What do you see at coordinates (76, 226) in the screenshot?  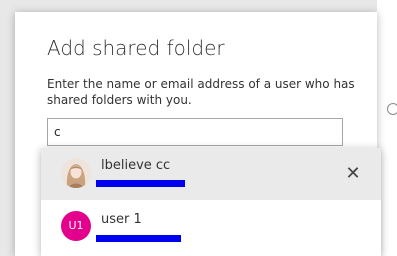 I see `user-avatar-initials: U1` at bounding box center [76, 226].